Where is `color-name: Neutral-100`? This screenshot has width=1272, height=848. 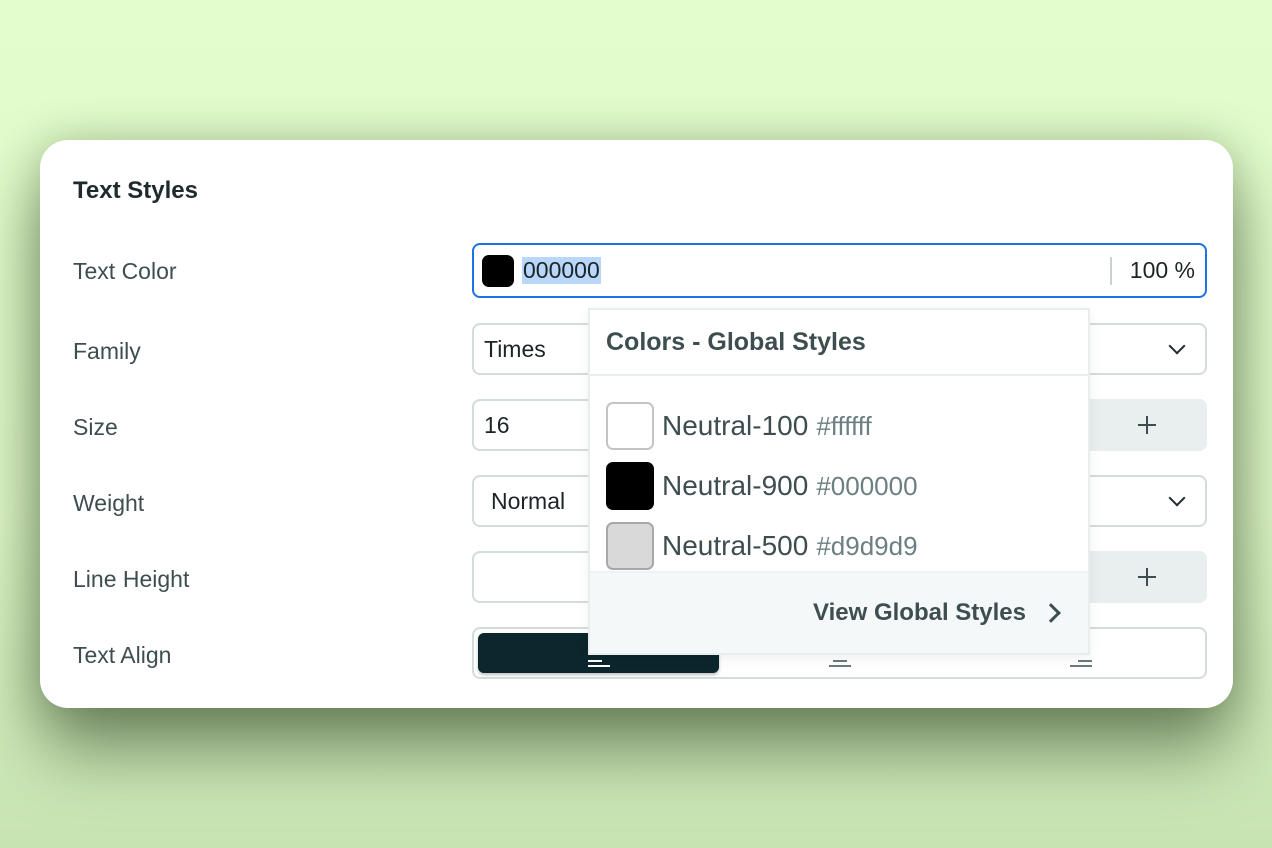 color-name: Neutral-100 is located at coordinates (735, 425).